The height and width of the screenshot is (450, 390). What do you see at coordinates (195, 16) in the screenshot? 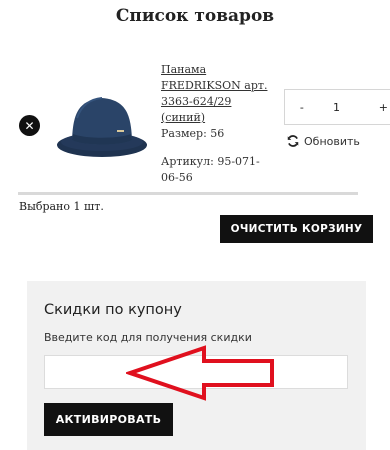
I see `page-title: Список товаров` at bounding box center [195, 16].